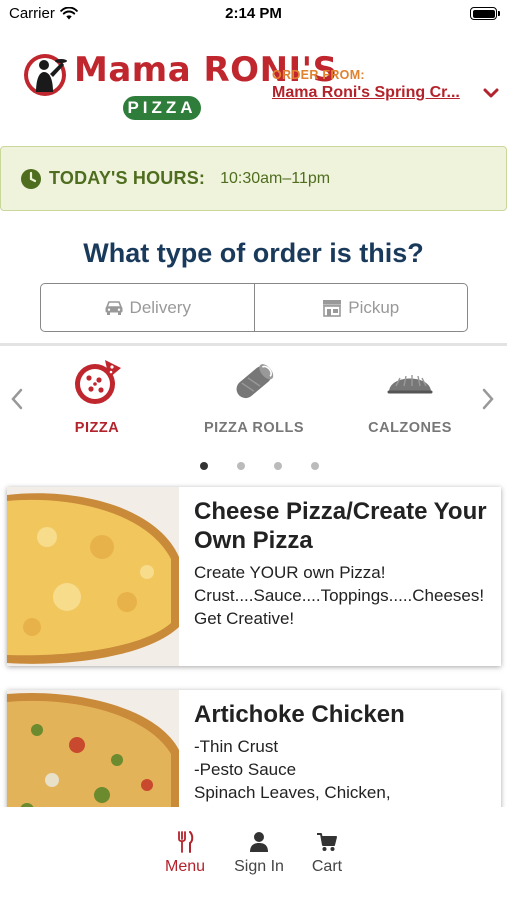 Image resolution: width=507 pixels, height=900 pixels. I want to click on chevron-down-icon, so click(491, 93).